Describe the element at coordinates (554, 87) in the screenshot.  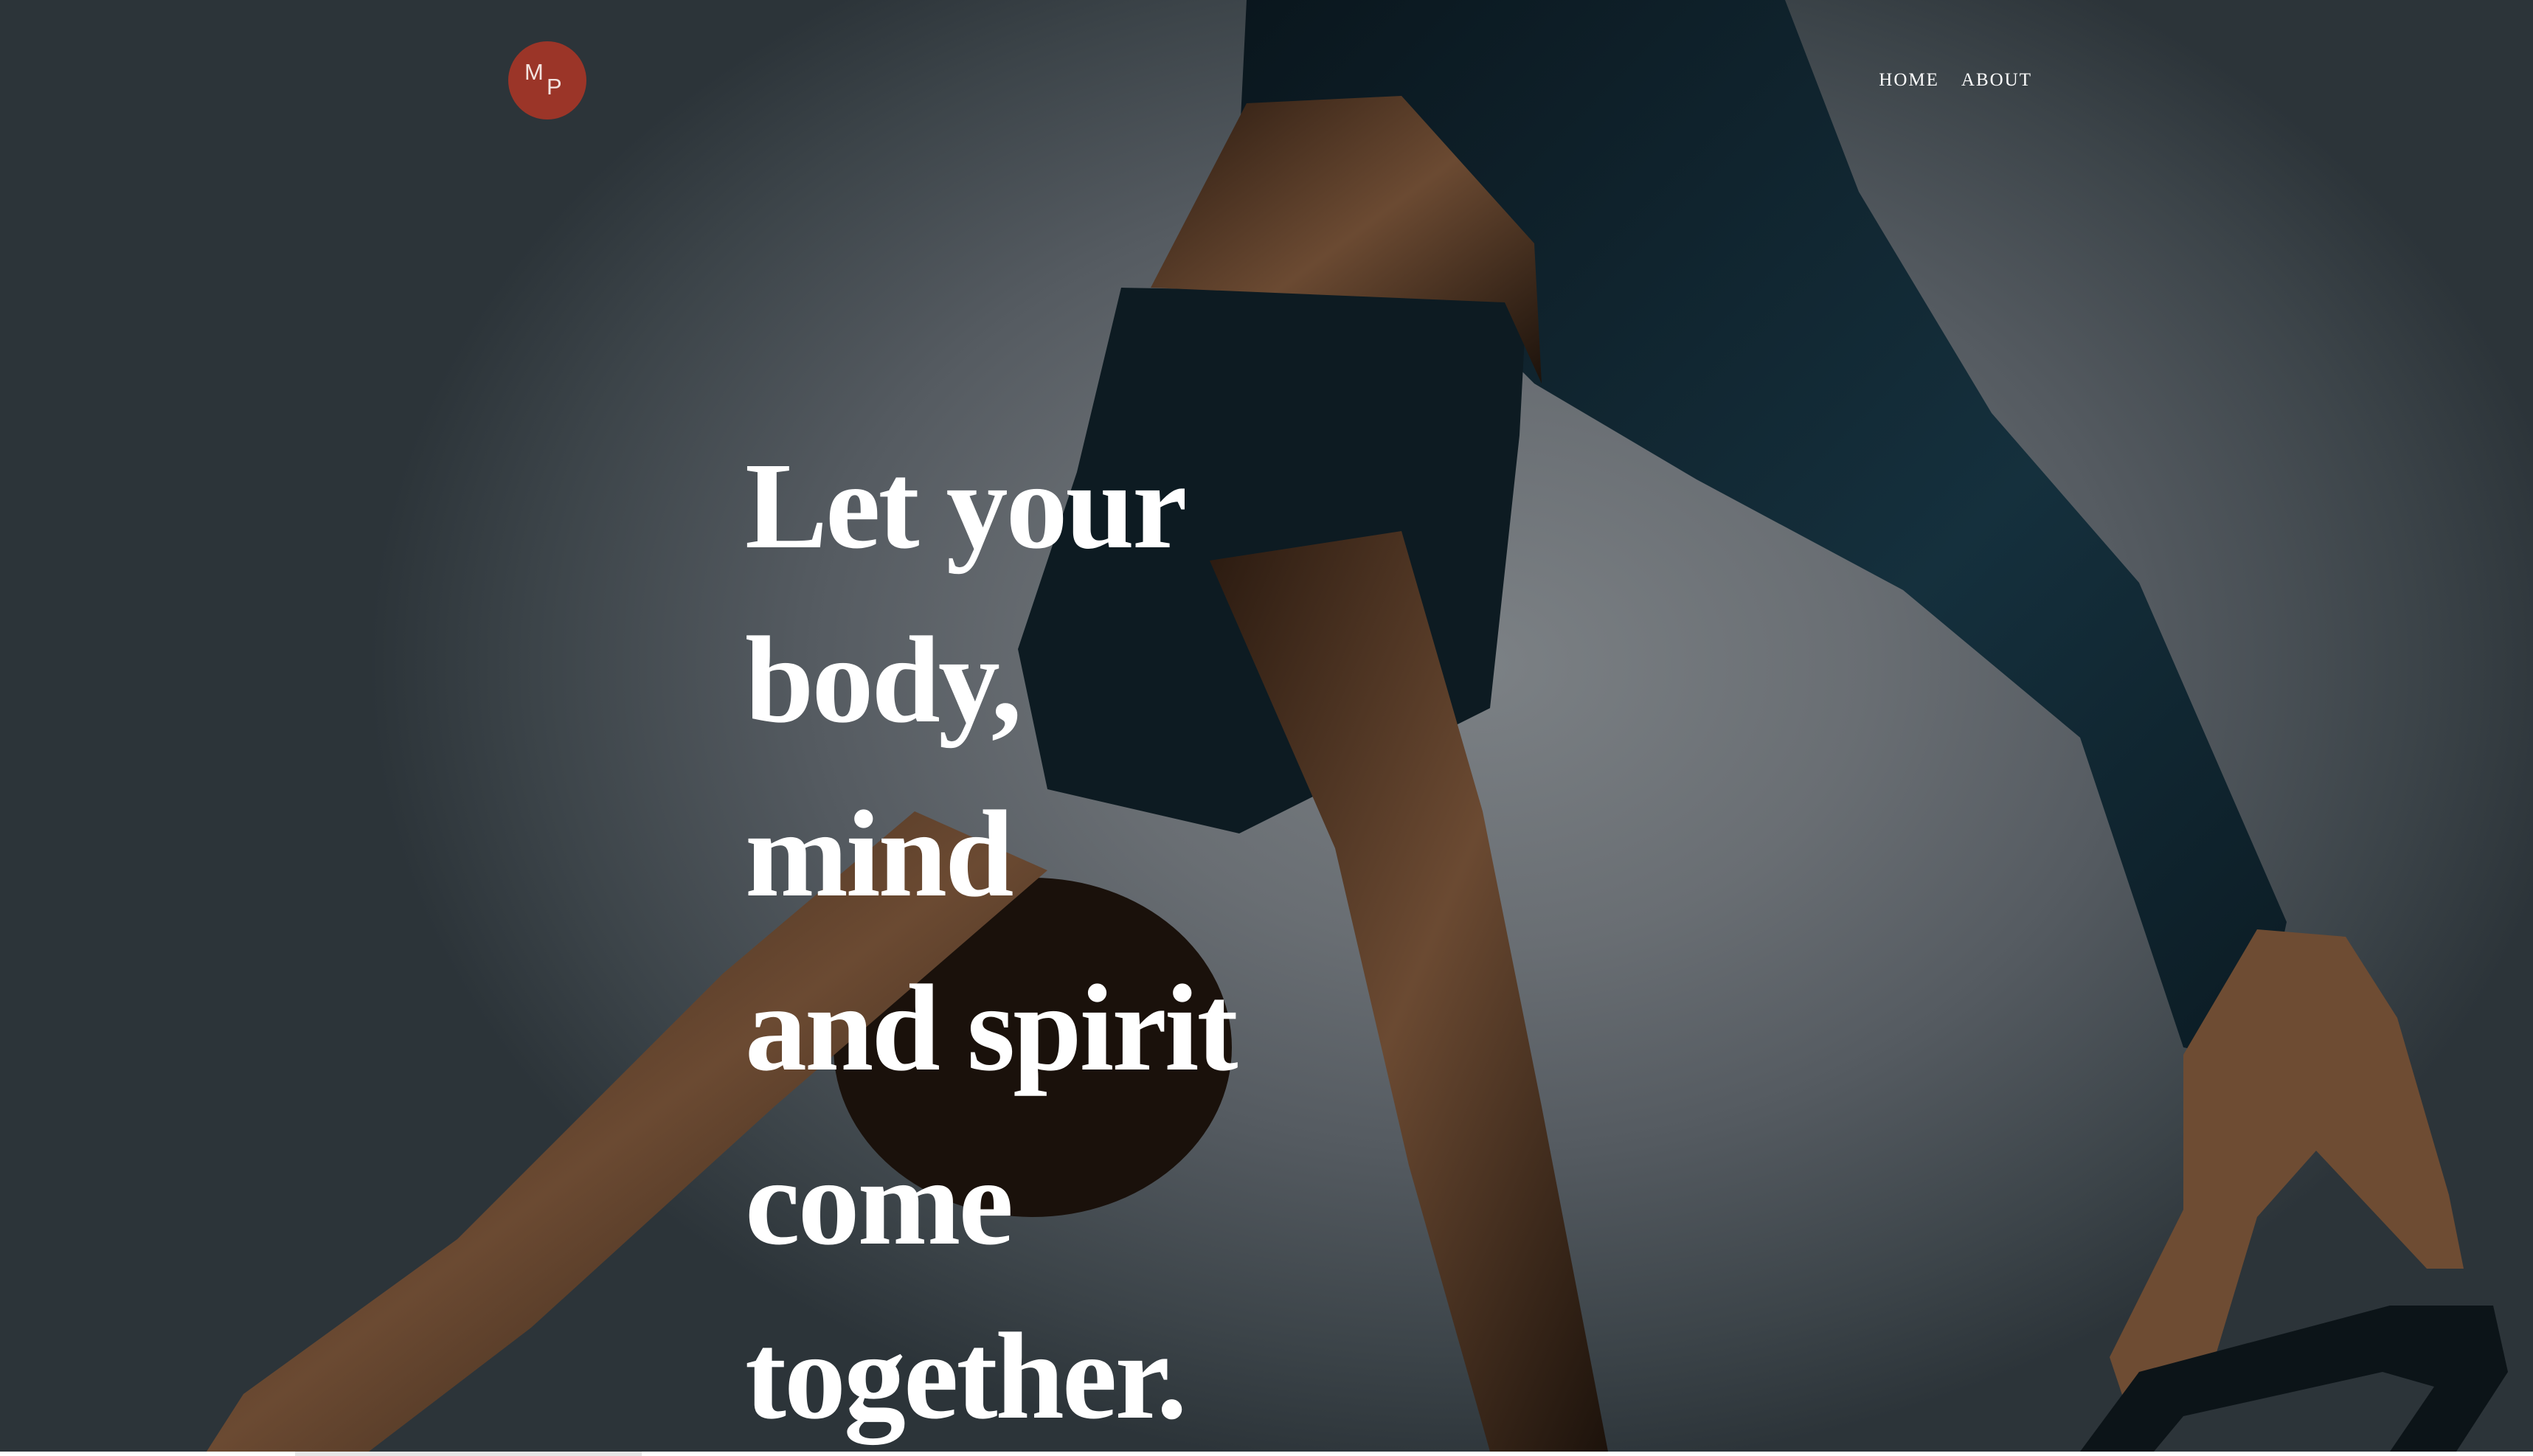
I see `logo-letter-p: P` at that location.